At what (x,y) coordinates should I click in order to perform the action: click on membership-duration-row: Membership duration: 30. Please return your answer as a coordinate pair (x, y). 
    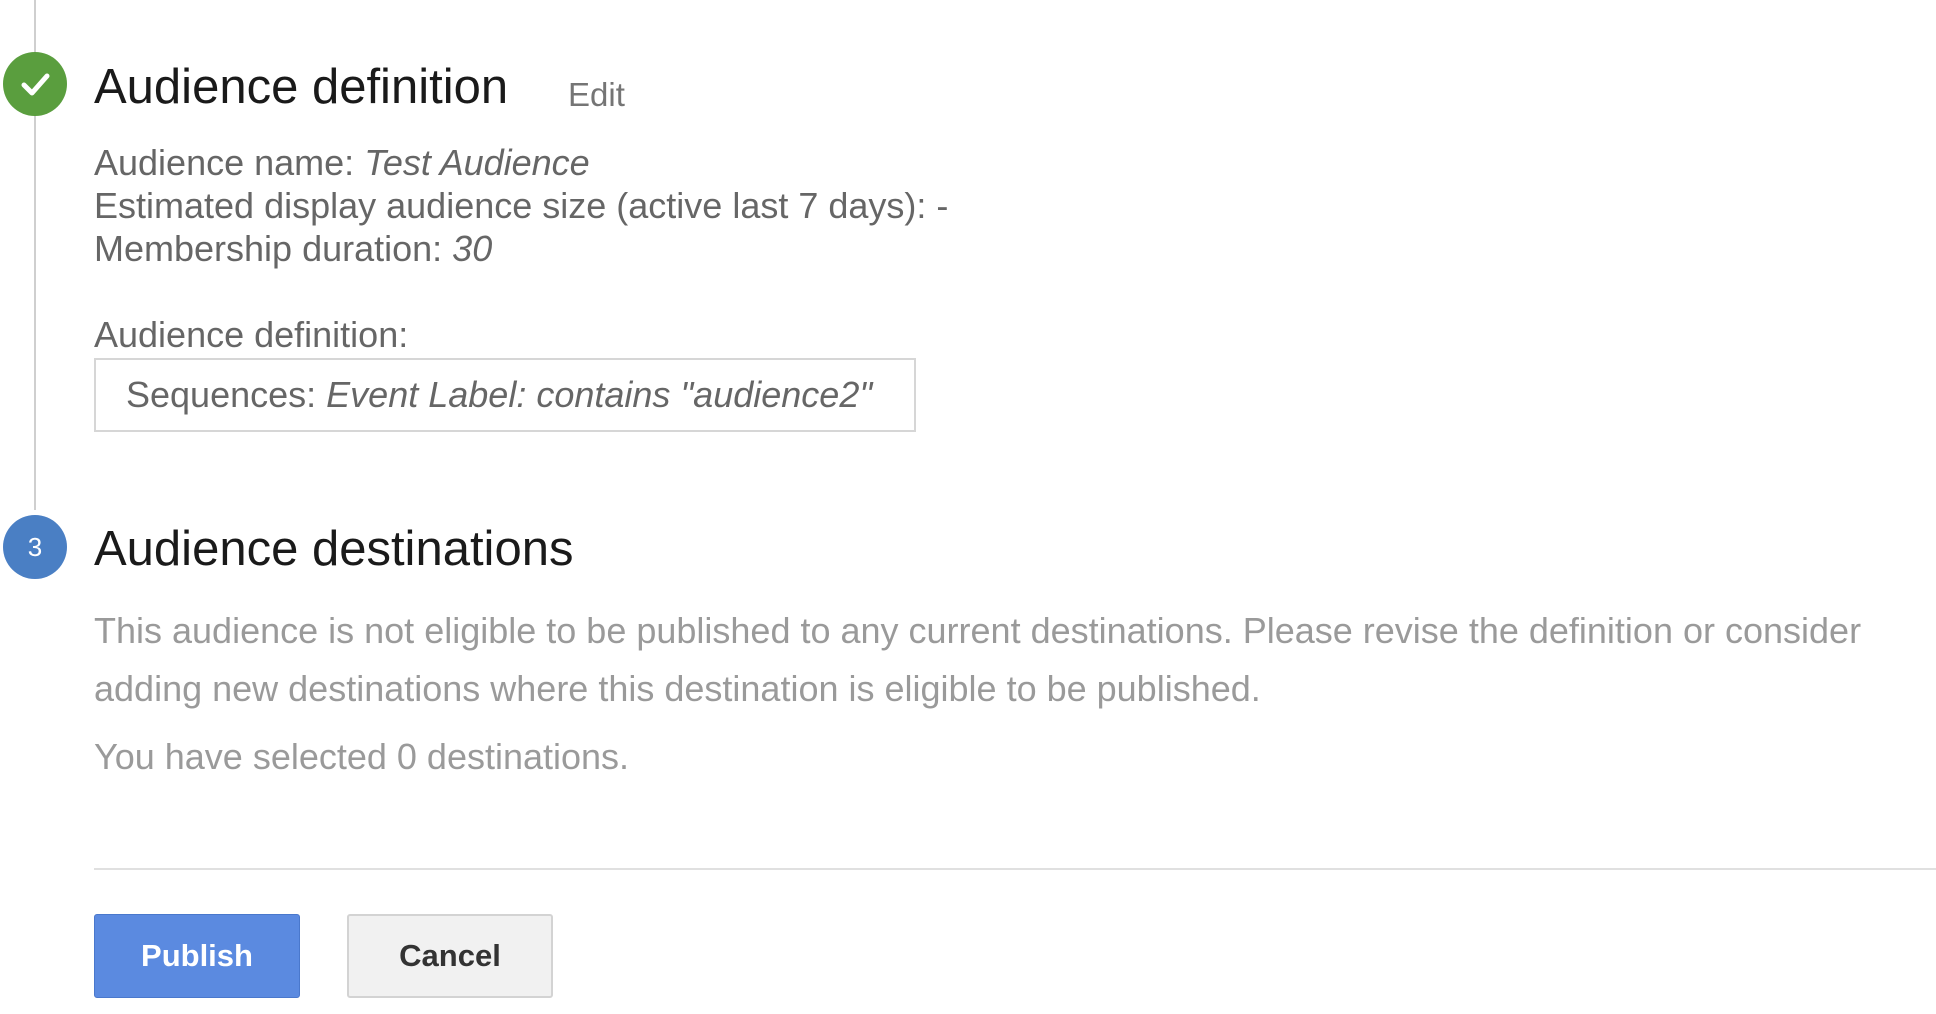
    Looking at the image, I should click on (521, 248).